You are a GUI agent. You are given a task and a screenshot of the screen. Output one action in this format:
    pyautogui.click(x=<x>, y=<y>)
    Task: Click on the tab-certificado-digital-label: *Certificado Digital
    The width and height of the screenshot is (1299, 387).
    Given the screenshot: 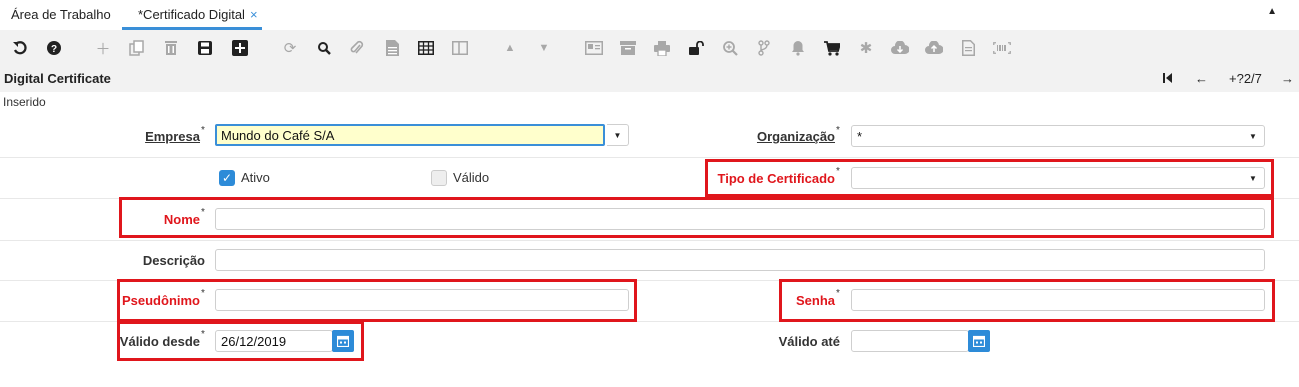 What is the action you would take?
    pyautogui.click(x=191, y=14)
    